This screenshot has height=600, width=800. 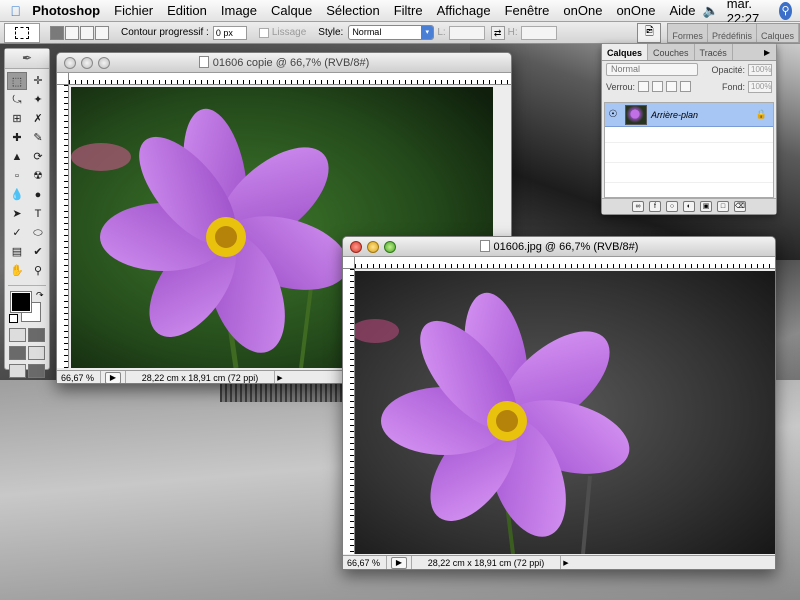 What do you see at coordinates (17, 176) in the screenshot?
I see `eraser-tool-icon: ▫` at bounding box center [17, 176].